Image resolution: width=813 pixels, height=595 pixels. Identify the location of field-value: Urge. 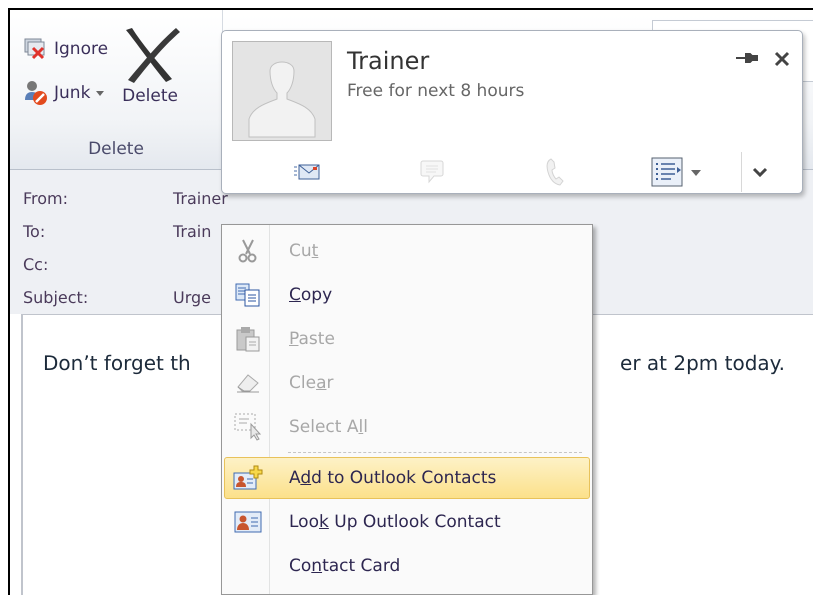
(192, 297).